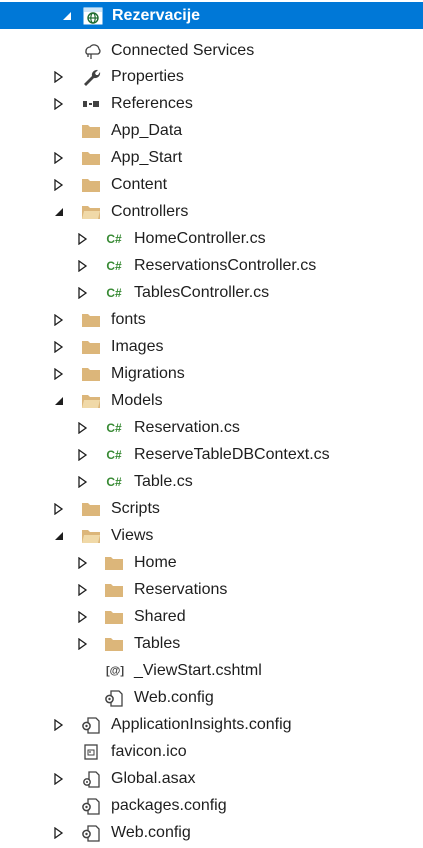 The height and width of the screenshot is (848, 423). What do you see at coordinates (211, 103) in the screenshot?
I see `tree-item-references: References` at bounding box center [211, 103].